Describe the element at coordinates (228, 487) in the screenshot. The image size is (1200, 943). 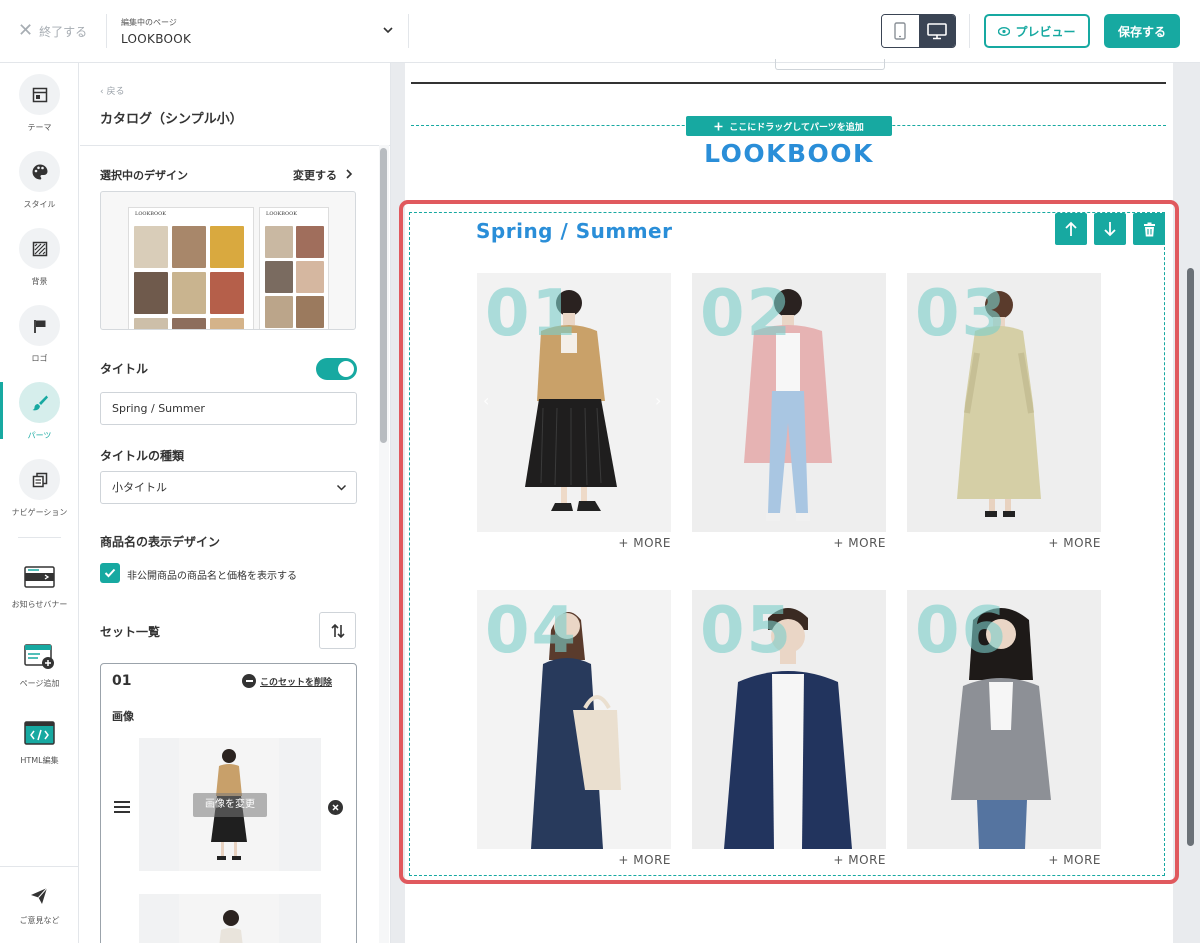
I see `title-type-select: 小タイトル` at that location.